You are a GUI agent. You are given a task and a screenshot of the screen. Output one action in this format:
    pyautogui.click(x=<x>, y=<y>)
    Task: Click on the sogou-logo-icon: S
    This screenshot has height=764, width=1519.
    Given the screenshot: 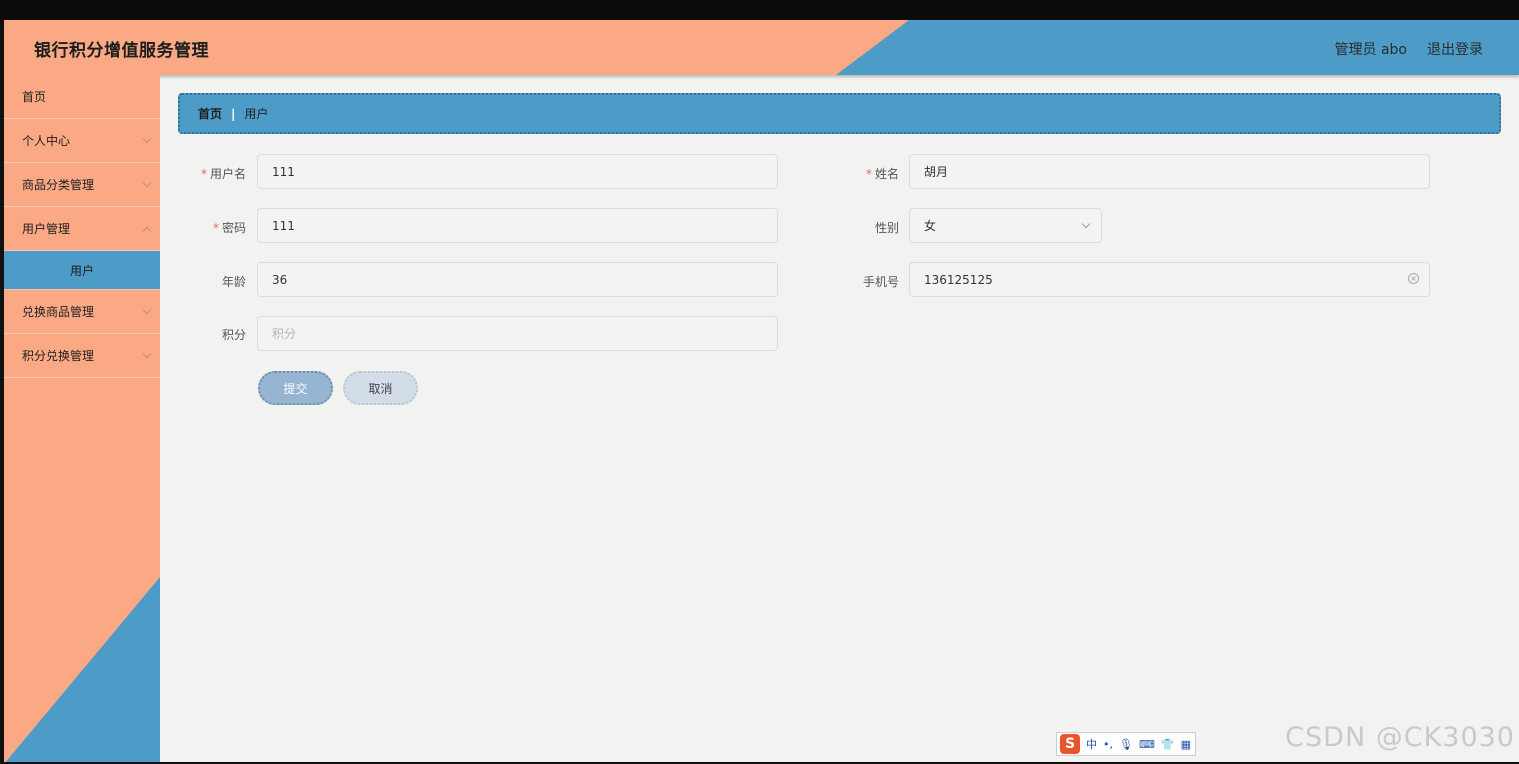 What is the action you would take?
    pyautogui.click(x=1070, y=744)
    